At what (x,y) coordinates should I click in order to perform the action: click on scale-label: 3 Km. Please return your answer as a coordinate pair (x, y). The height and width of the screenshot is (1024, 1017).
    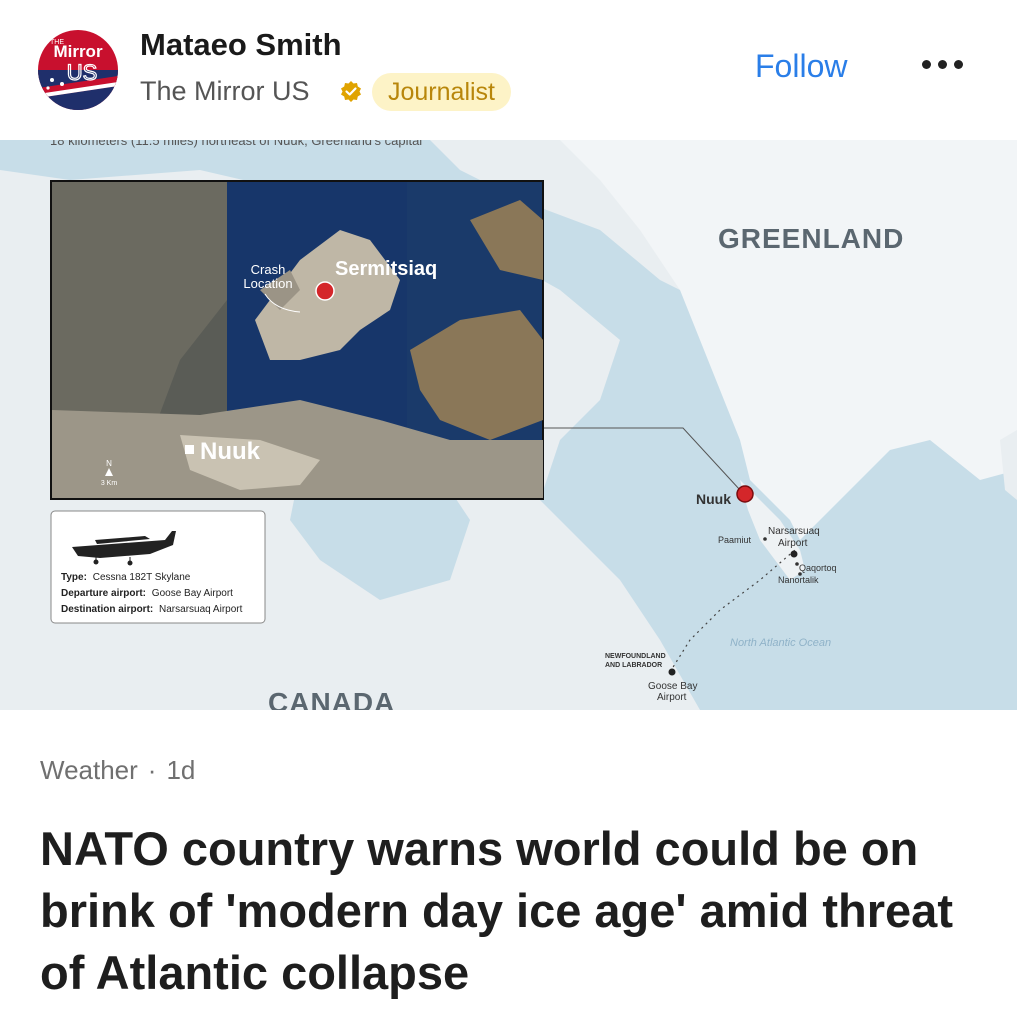
    Looking at the image, I should click on (109, 483).